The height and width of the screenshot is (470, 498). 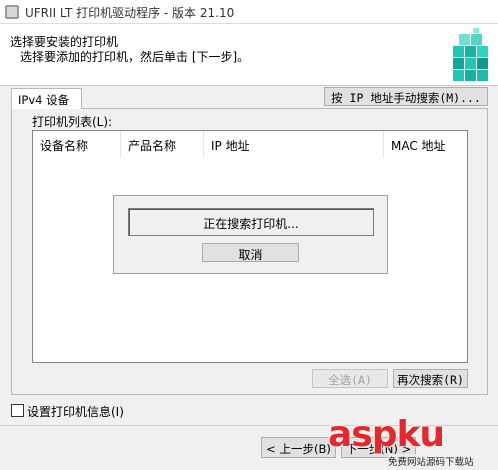 I want to click on set-printer-info-checkbox, so click(x=17, y=410).